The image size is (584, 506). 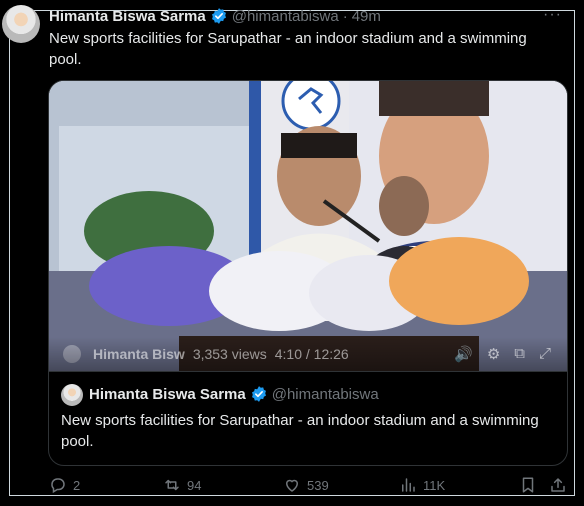 I want to click on share-button, so click(x=558, y=485).